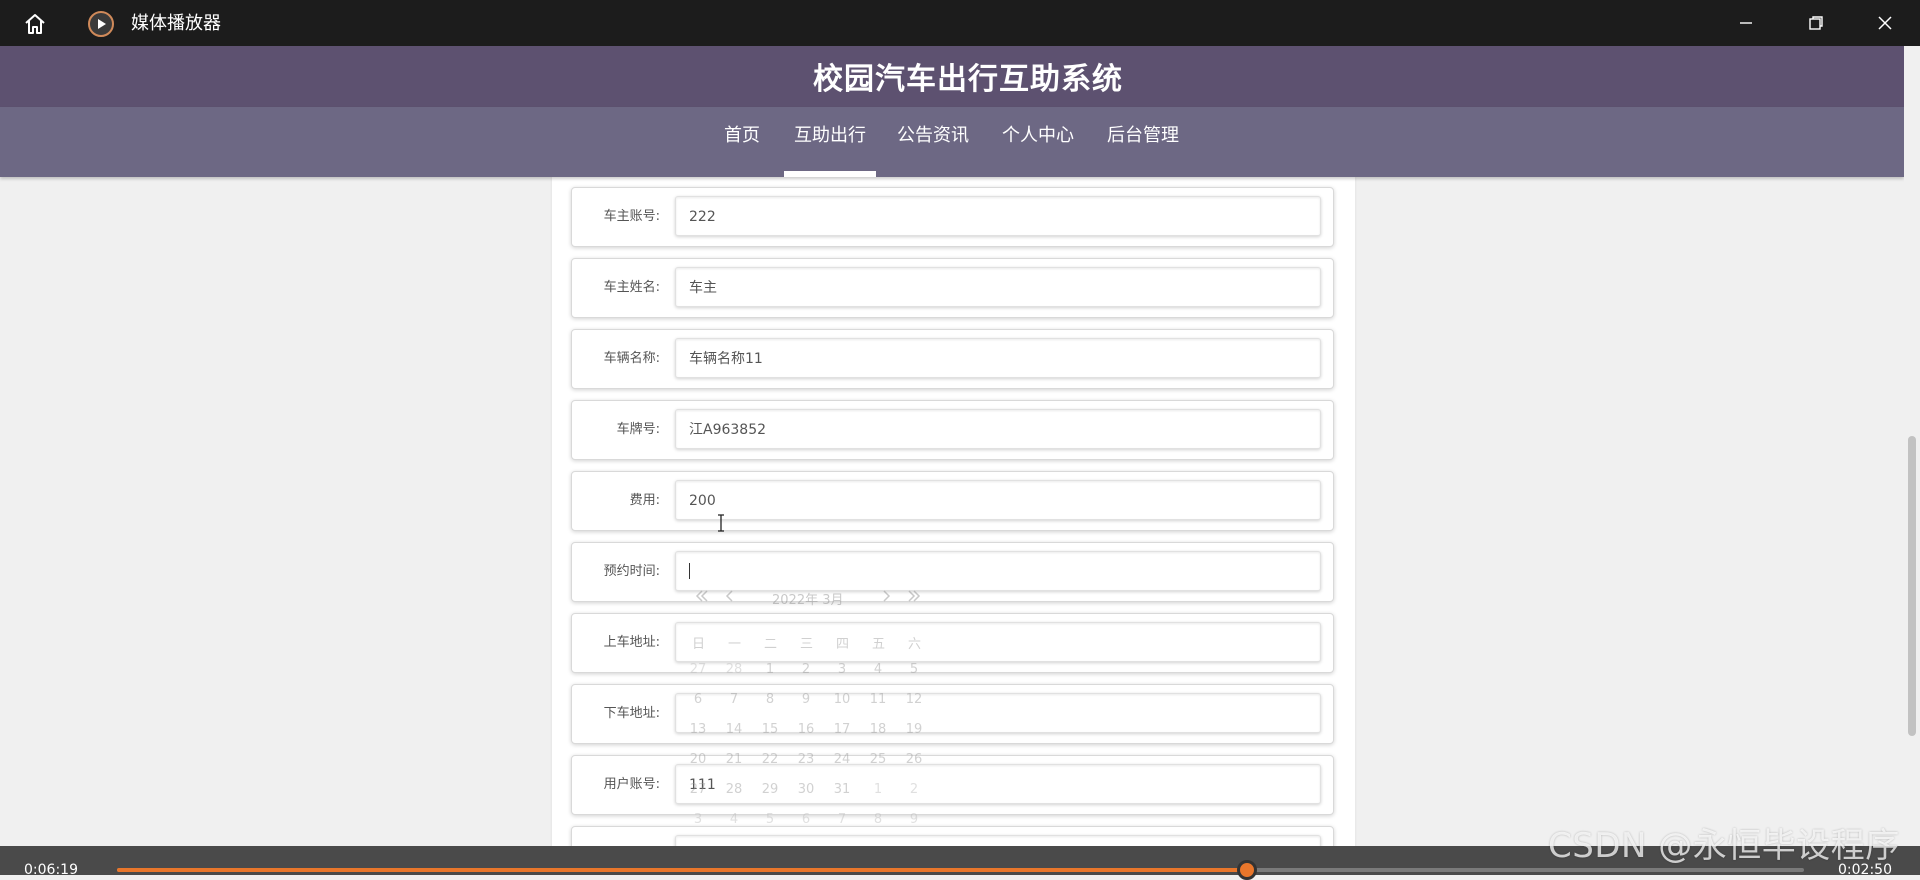  Describe the element at coordinates (770, 759) in the screenshot. I see `calendar-day: 22` at that location.